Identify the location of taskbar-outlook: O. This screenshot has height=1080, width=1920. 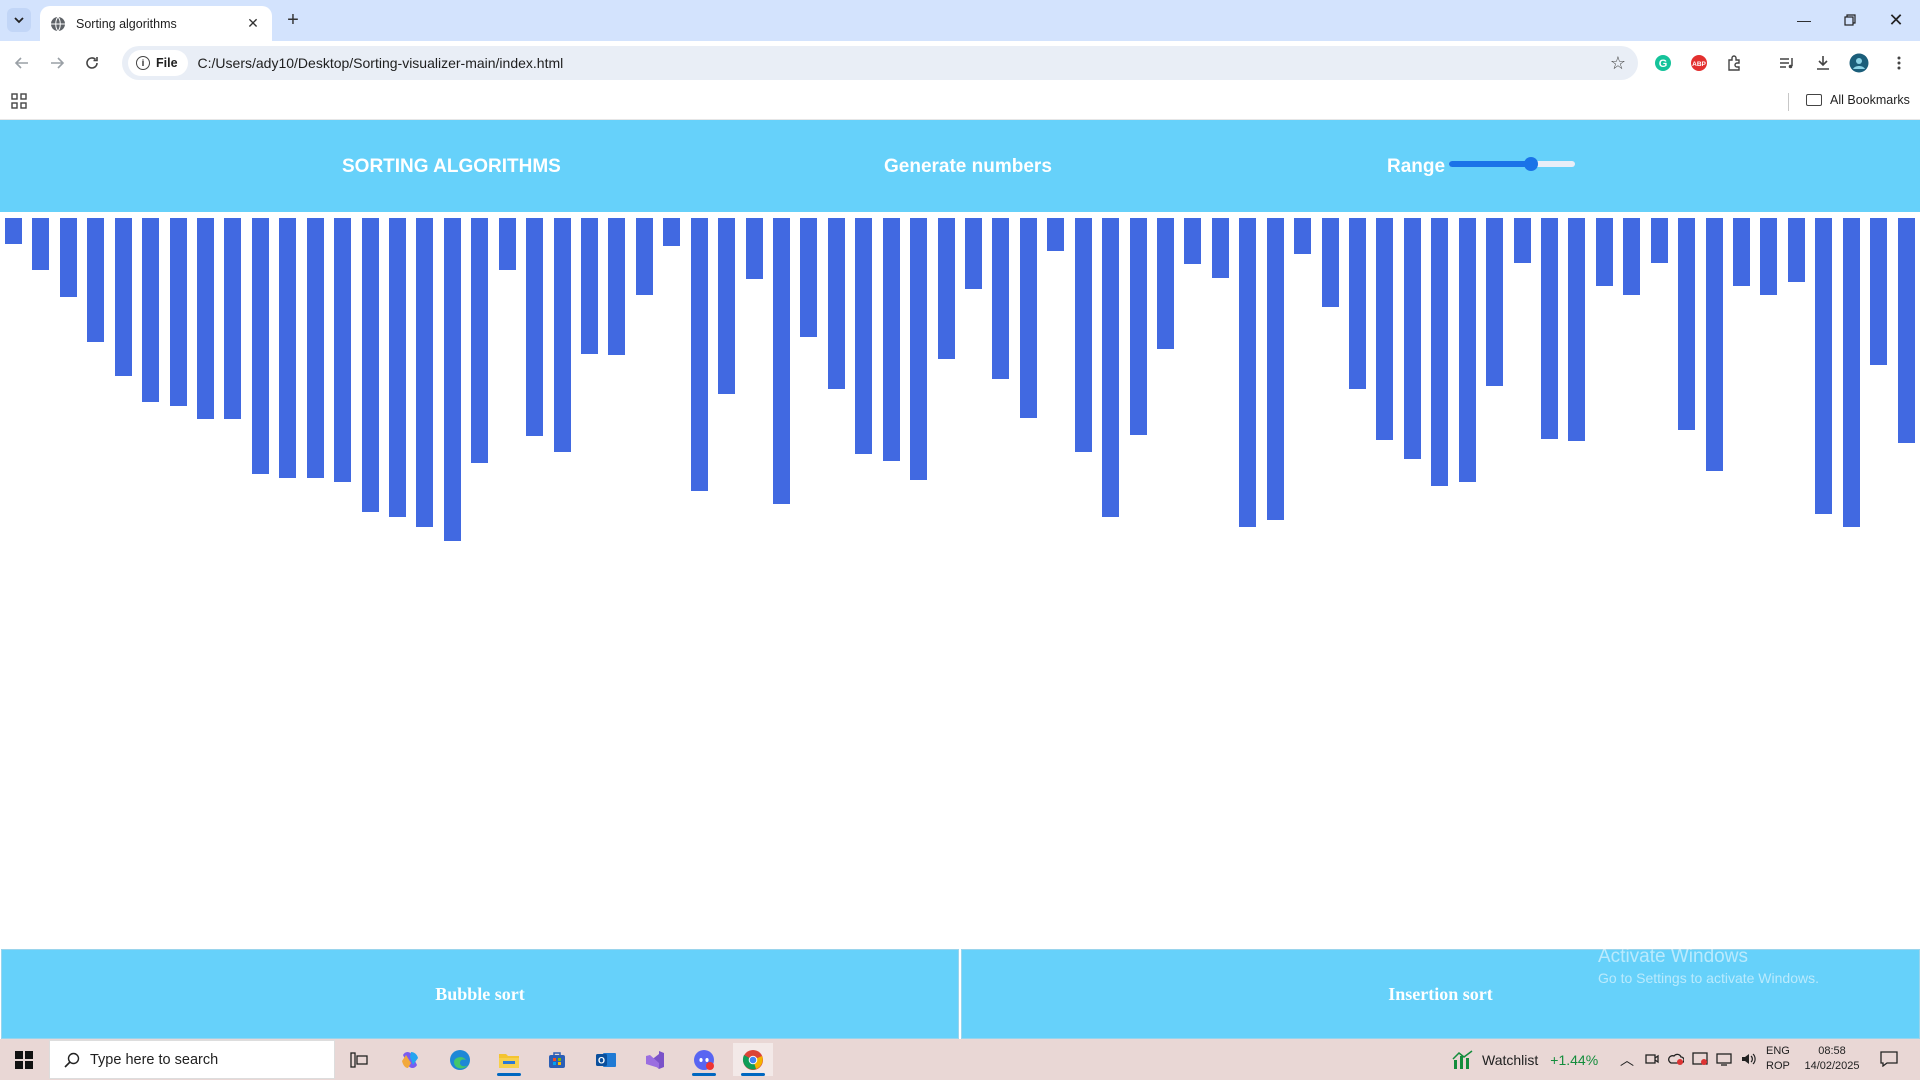
(606, 1059).